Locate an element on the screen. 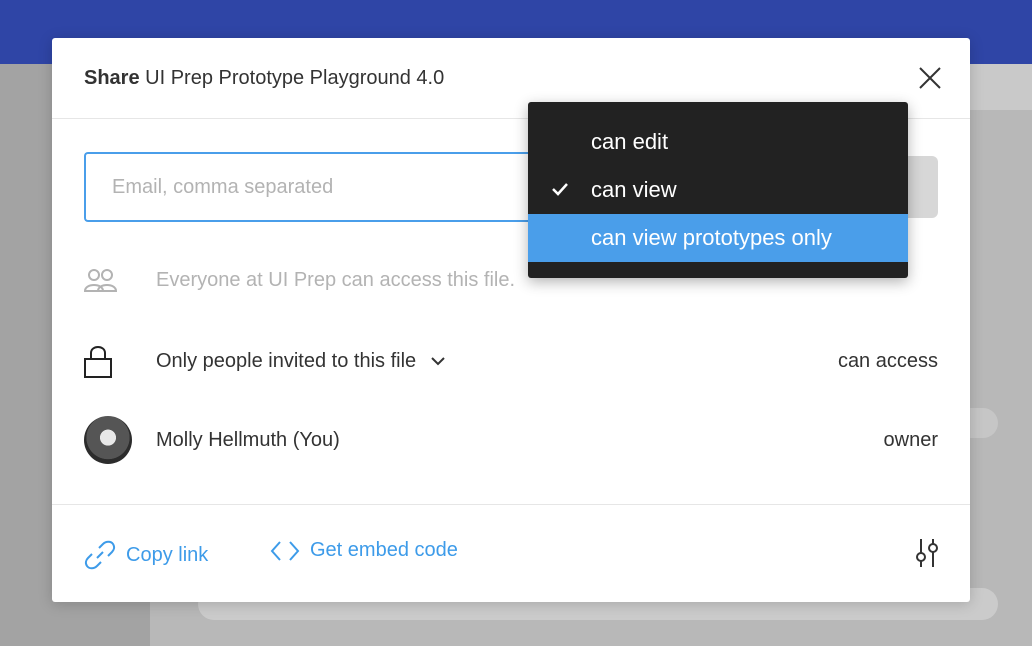 This screenshot has height=646, width=1032. sliders-icon is located at coordinates (927, 553).